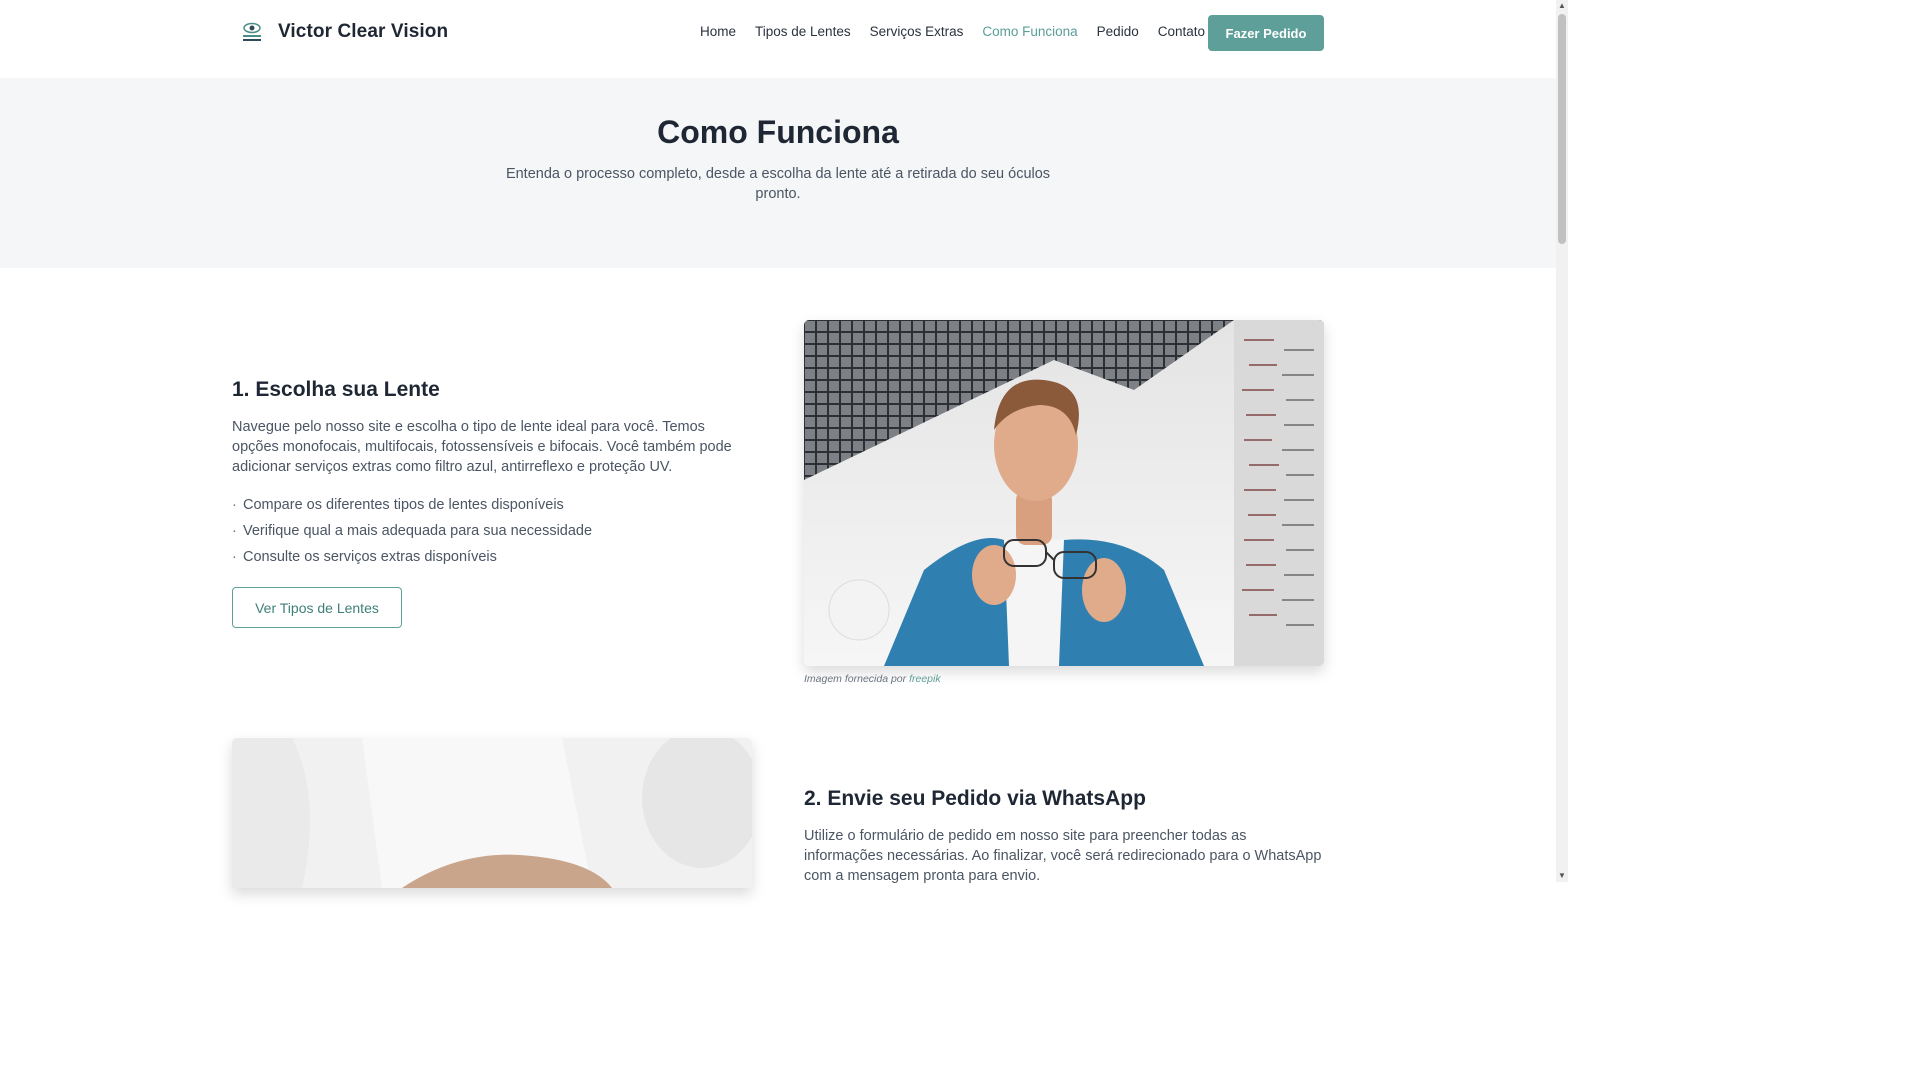 This screenshot has height=1080, width=1920. What do you see at coordinates (492, 813) in the screenshot?
I see `whatsapp-order-photo` at bounding box center [492, 813].